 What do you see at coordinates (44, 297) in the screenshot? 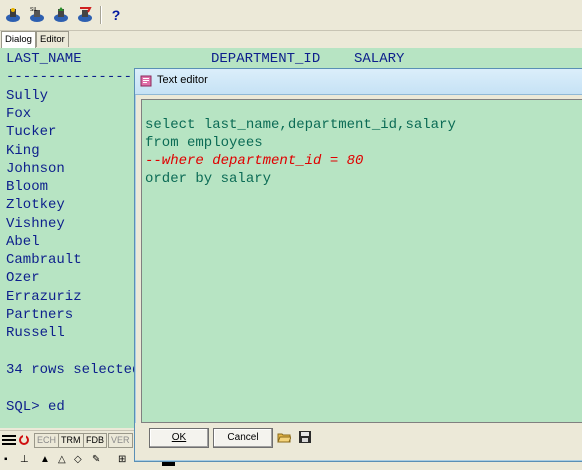
I see `result-row: Errazuriz` at bounding box center [44, 297].